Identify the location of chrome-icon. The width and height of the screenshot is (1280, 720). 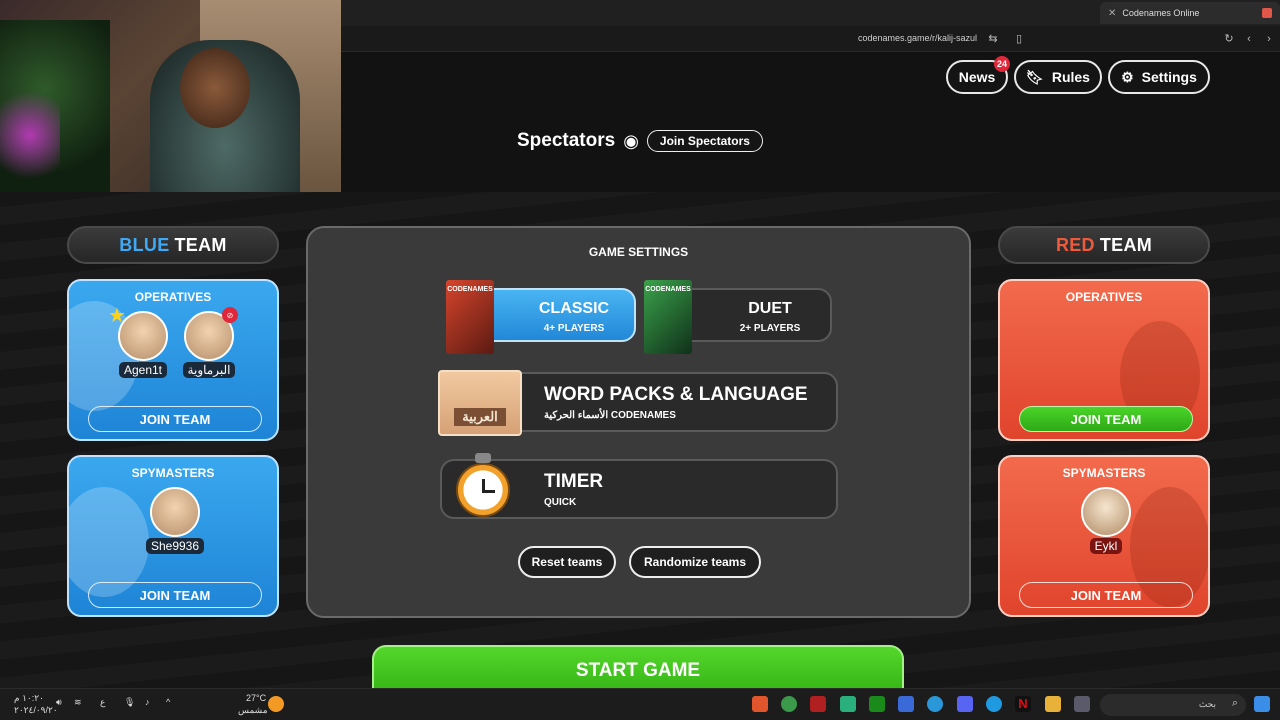
(789, 704).